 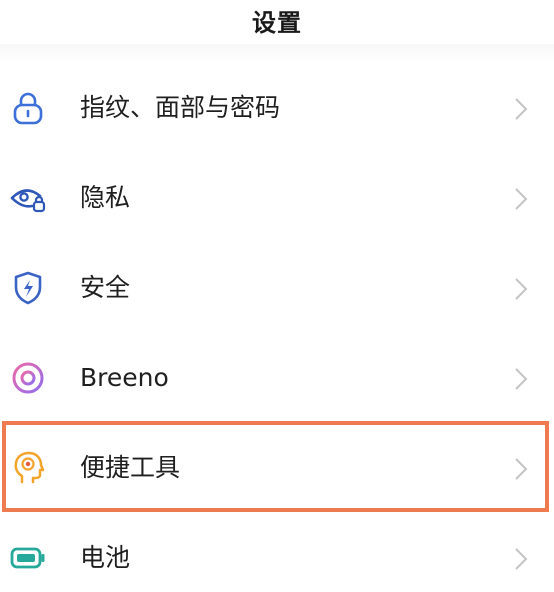 I want to click on app-header: 设置, so click(x=277, y=20).